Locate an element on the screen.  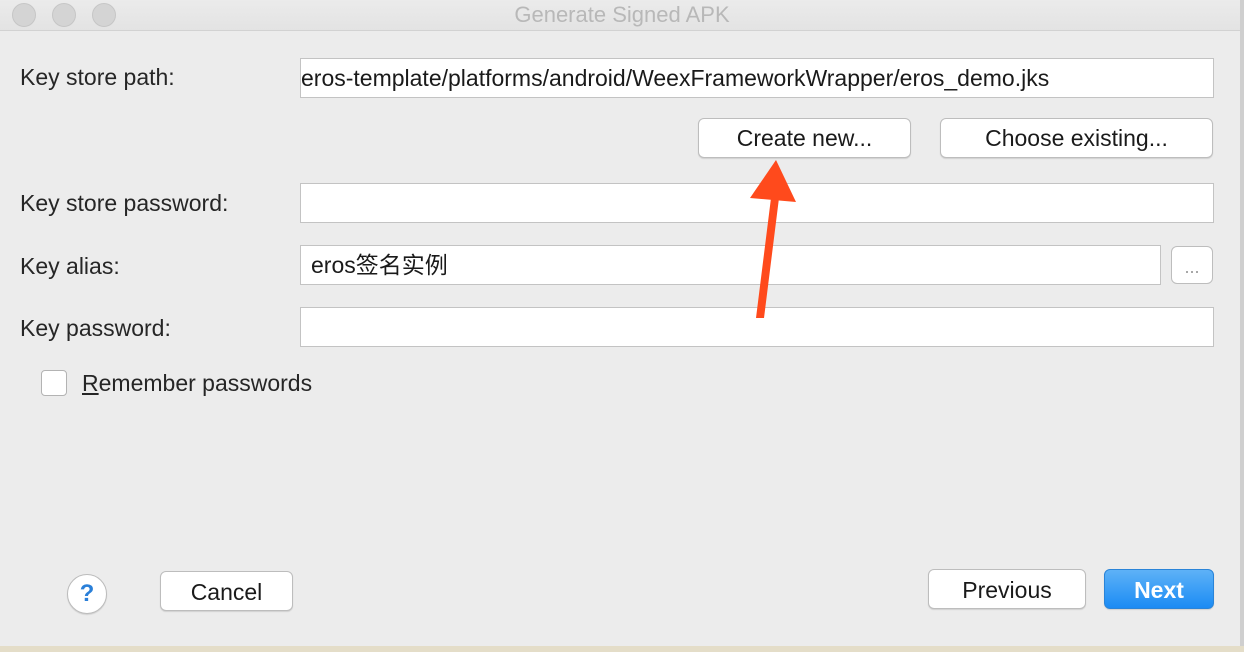
window-bottom-edge is located at coordinates (622, 649).